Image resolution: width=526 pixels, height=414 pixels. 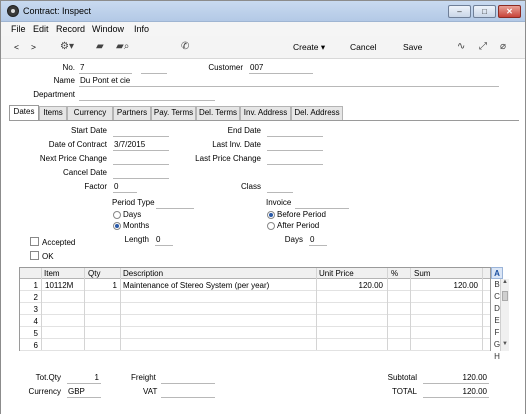 What do you see at coordinates (125, 187) in the screenshot?
I see `factor-field: 0` at bounding box center [125, 187].